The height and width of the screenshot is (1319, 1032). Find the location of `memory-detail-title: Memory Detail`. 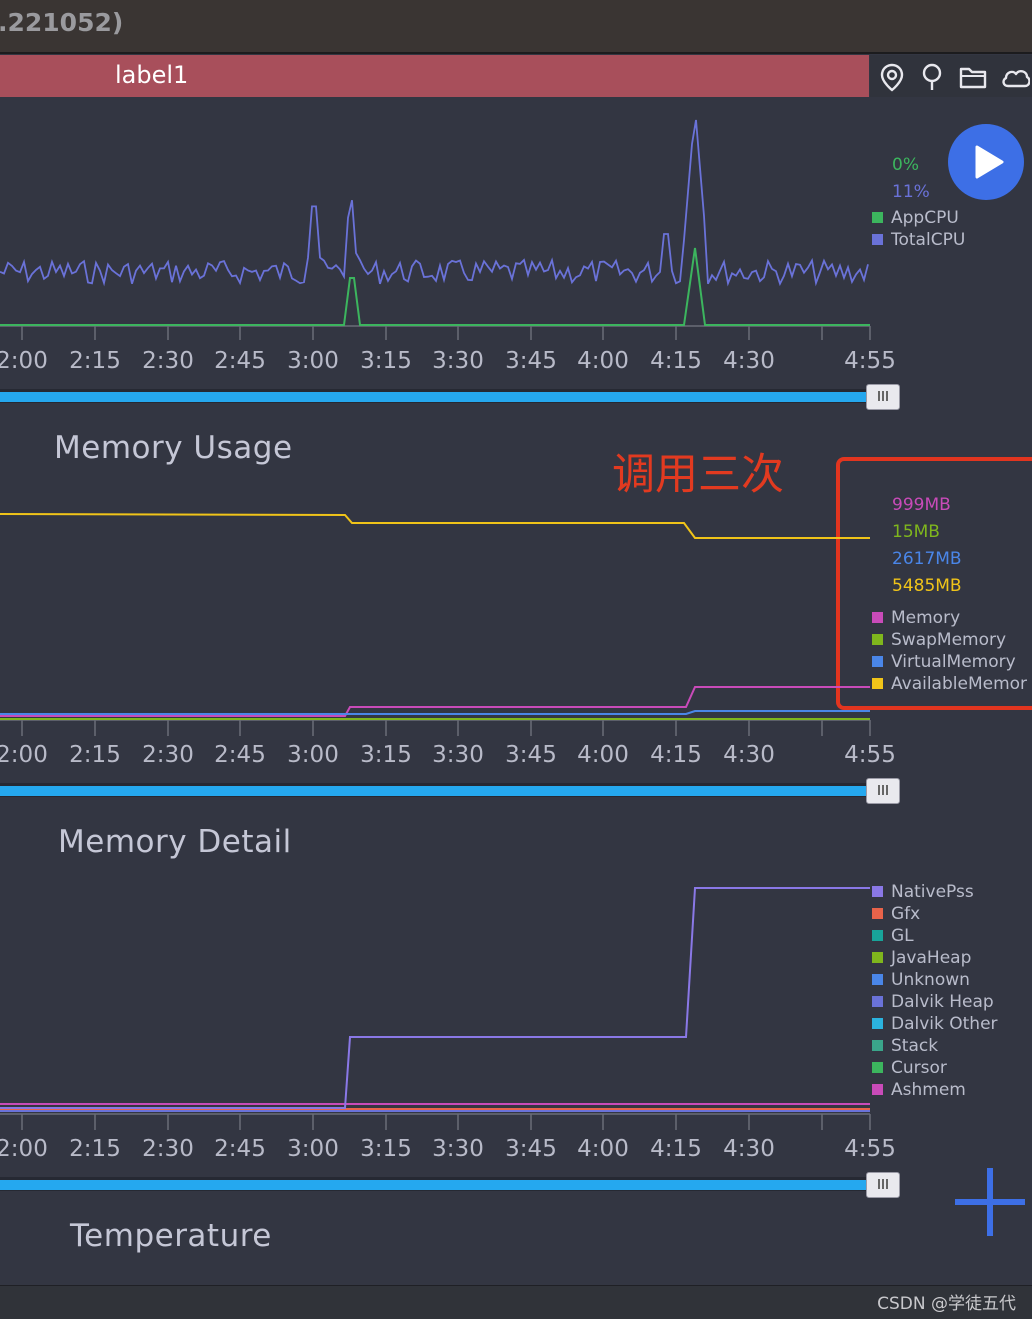

memory-detail-title: Memory Detail is located at coordinates (175, 842).